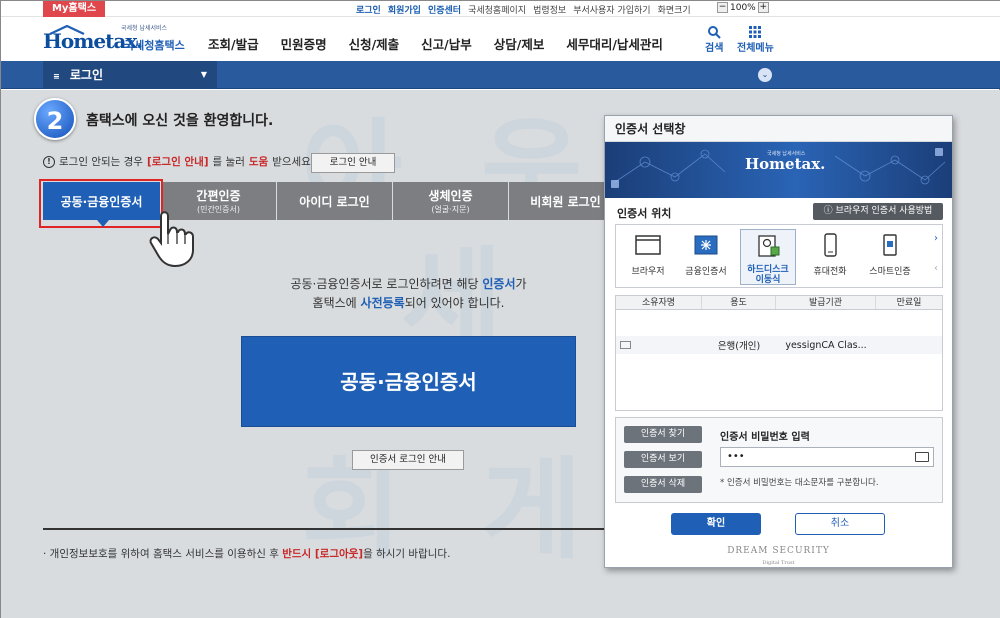 Image resolution: width=1000 pixels, height=618 pixels. What do you see at coordinates (625, 345) in the screenshot?
I see `cert-icon` at bounding box center [625, 345].